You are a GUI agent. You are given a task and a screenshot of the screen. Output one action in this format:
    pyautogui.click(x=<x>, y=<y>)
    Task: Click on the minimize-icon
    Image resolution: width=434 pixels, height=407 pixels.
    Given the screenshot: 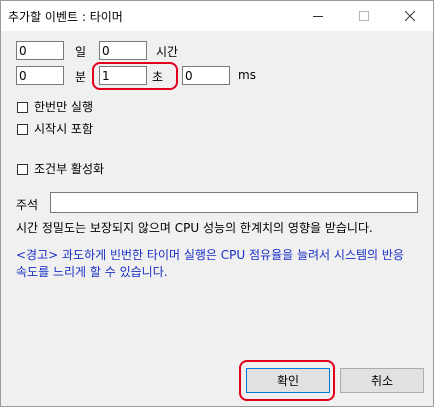 What is the action you would take?
    pyautogui.click(x=318, y=16)
    